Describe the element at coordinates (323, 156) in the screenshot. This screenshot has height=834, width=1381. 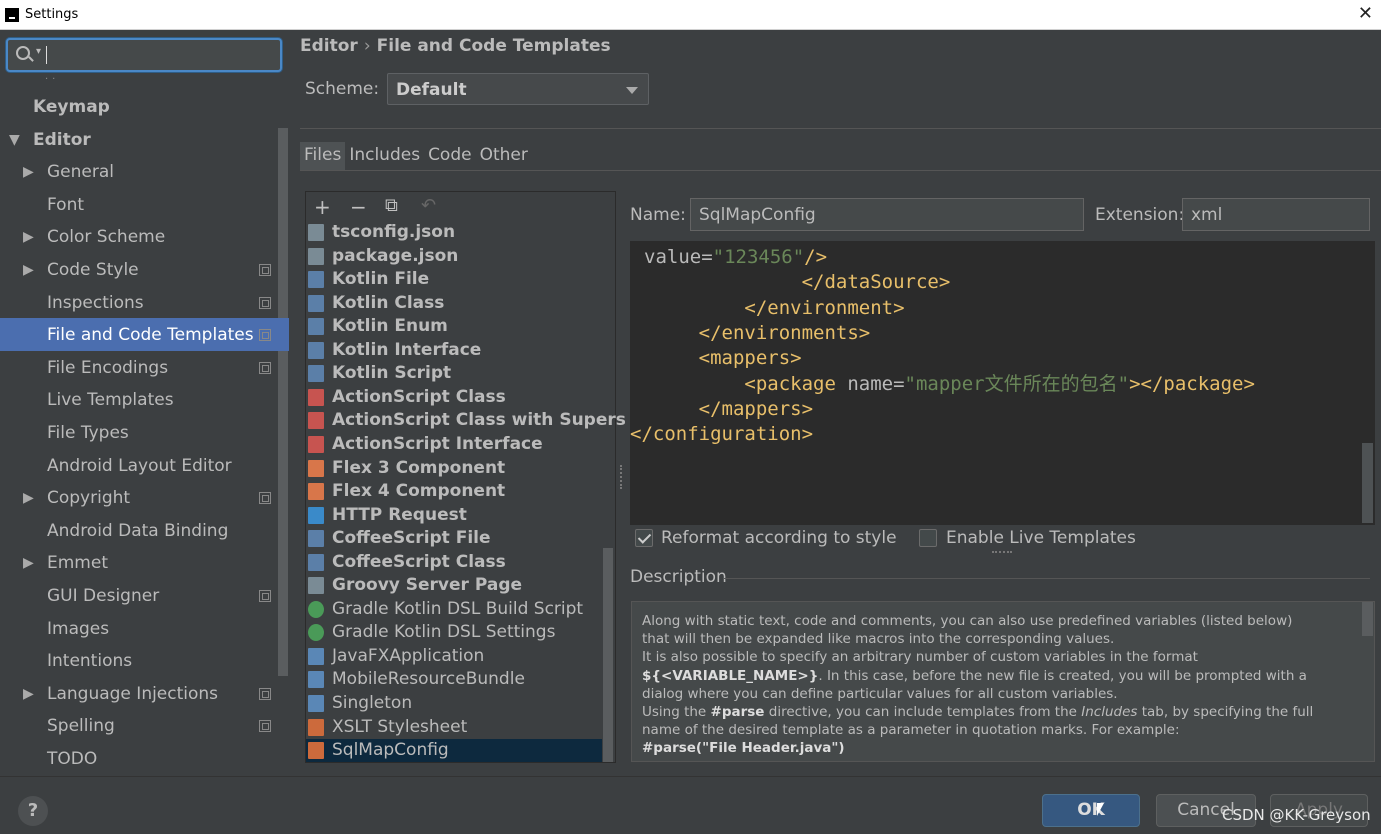
I see `tab-files: Files` at that location.